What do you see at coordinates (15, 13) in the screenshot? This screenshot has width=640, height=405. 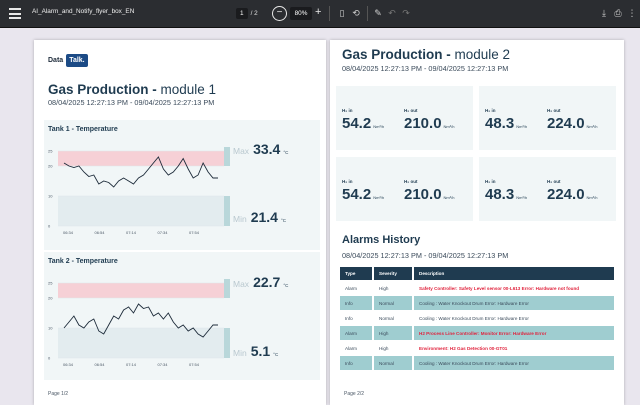 I see `menu-icon` at bounding box center [15, 13].